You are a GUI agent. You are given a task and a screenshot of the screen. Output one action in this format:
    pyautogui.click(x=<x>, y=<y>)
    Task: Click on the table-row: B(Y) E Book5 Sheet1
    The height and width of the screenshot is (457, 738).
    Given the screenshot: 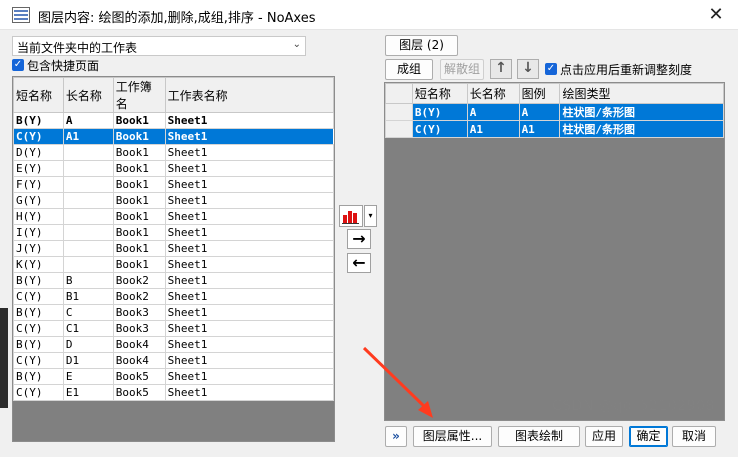 What is the action you would take?
    pyautogui.click(x=173, y=376)
    